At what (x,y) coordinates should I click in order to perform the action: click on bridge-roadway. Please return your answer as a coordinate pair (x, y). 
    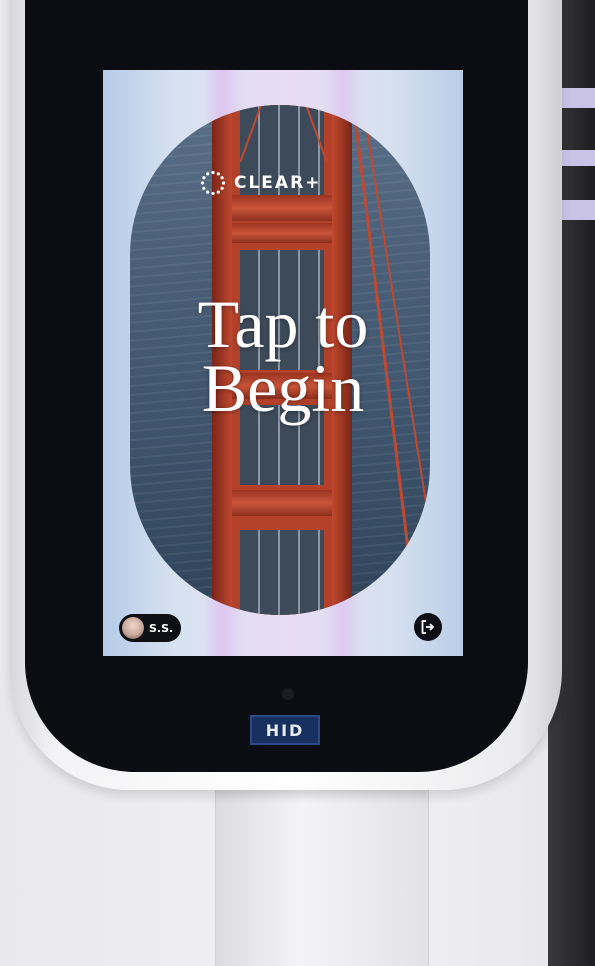
    Looking at the image, I should click on (282, 572).